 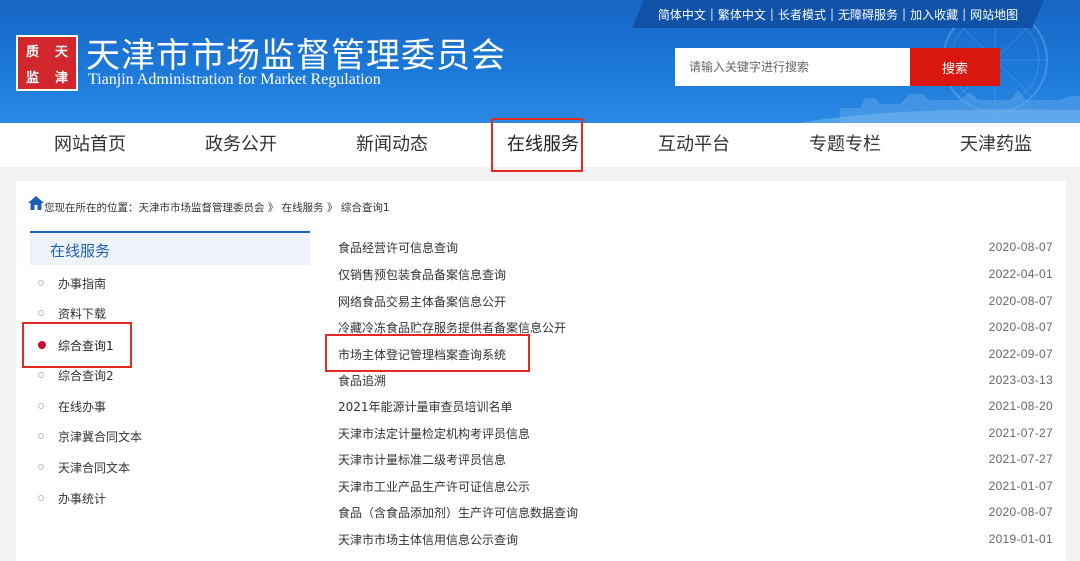 I want to click on search-input, so click(x=792, y=67).